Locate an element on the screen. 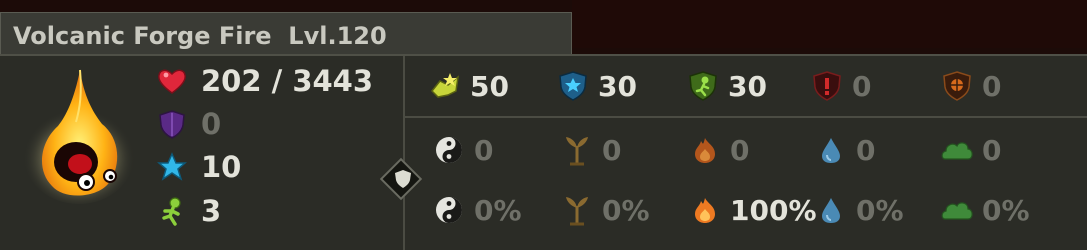 Image resolution: width=1087 pixels, height=250 pixels. earth-flat-value: 0 is located at coordinates (612, 150).